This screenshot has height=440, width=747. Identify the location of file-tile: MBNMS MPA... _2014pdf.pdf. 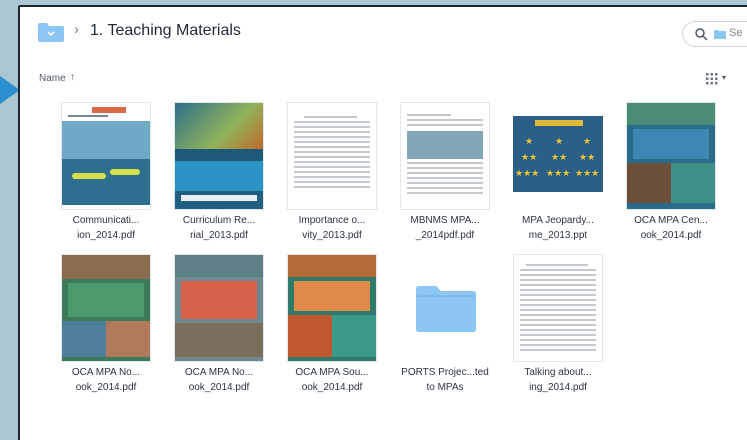
(445, 177).